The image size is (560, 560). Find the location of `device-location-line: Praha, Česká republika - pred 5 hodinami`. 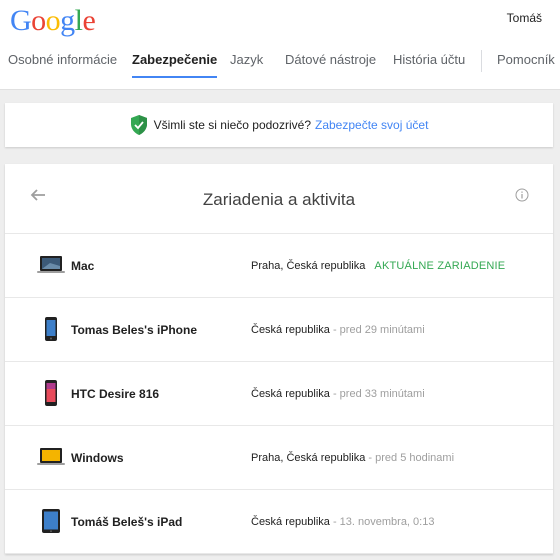

device-location-line: Praha, Česká republika - pred 5 hodinami is located at coordinates (352, 458).